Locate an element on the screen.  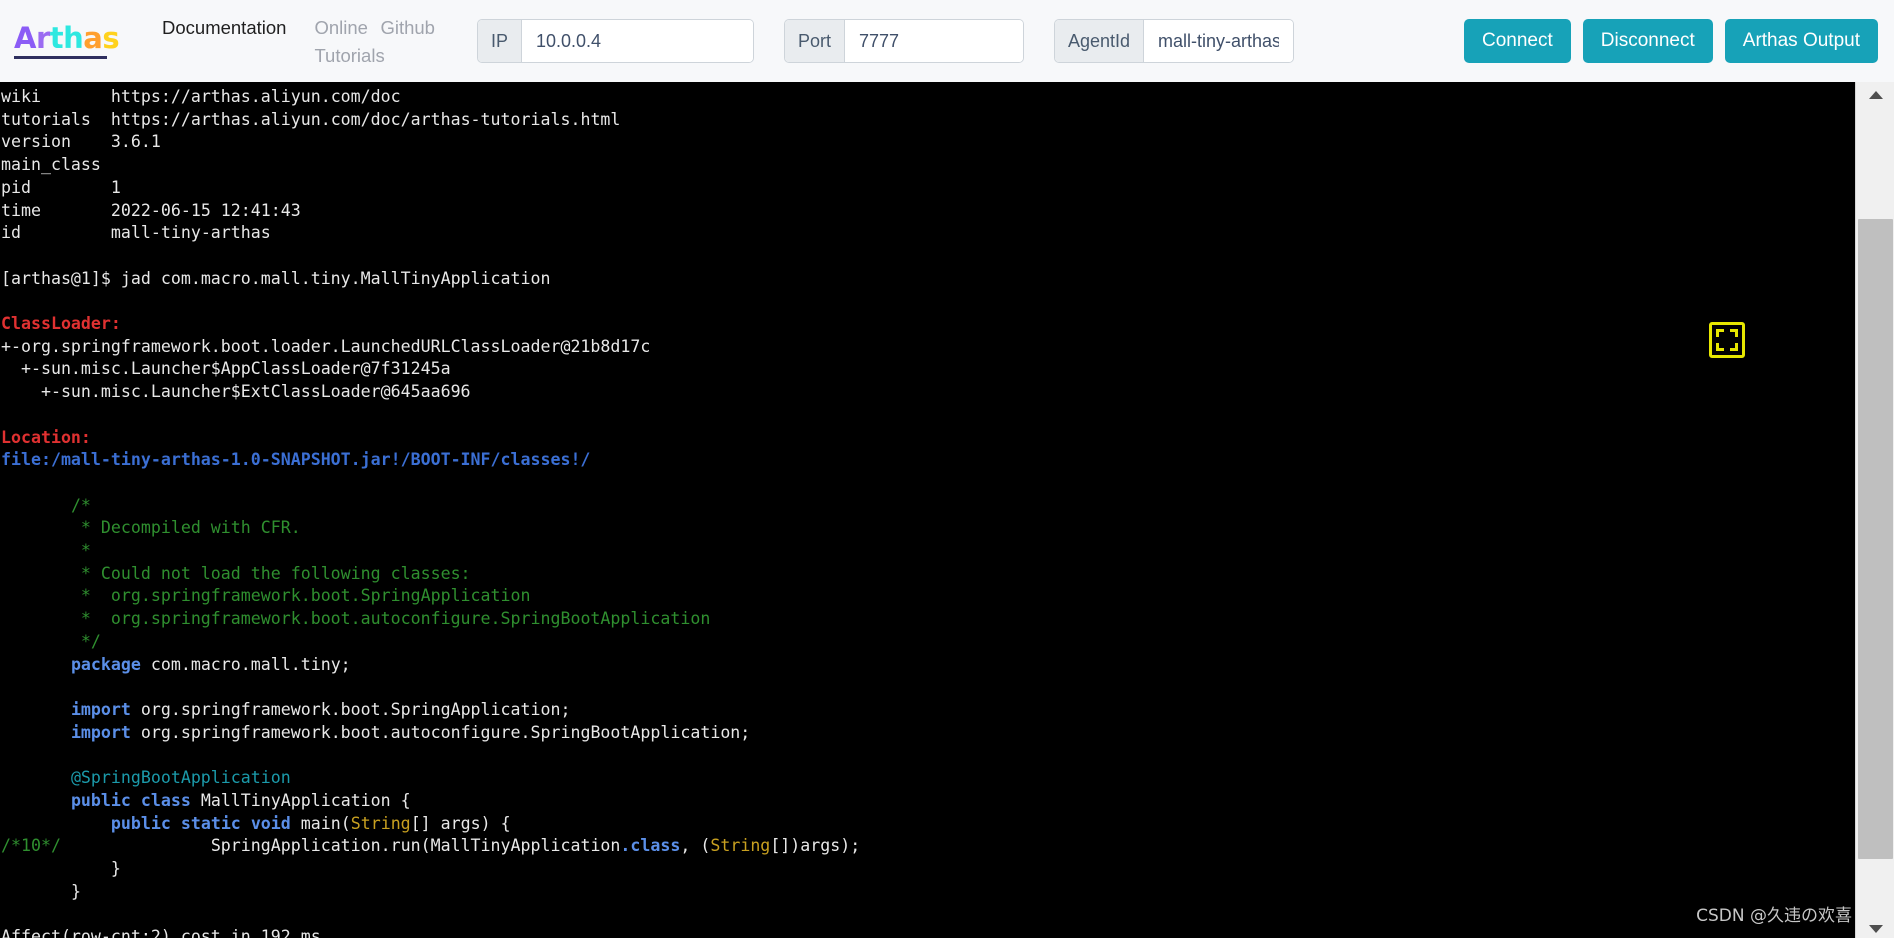
code-type-string-2: String is located at coordinates (740, 846).